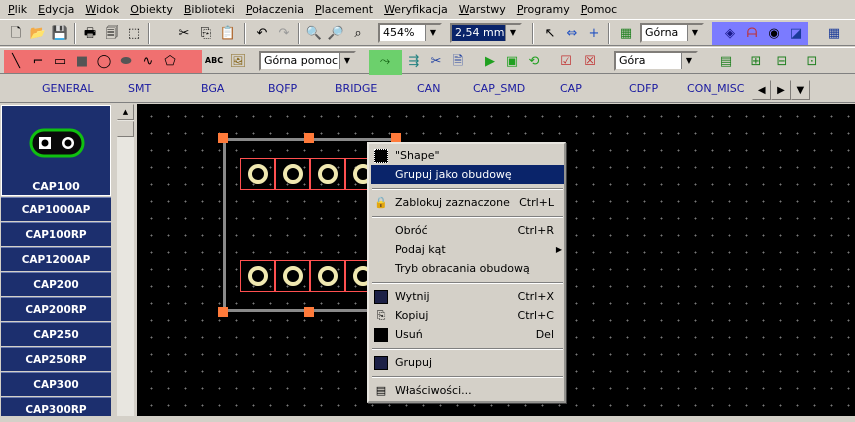  Describe the element at coordinates (756, 61) in the screenshot. I see `place-component-icon: ⊞` at that location.